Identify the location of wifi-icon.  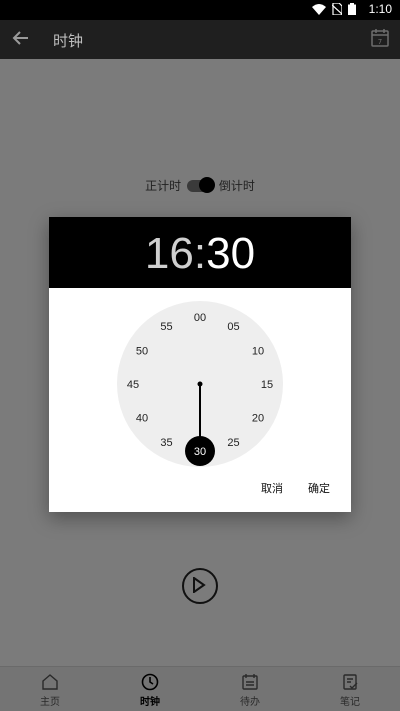
(319, 9).